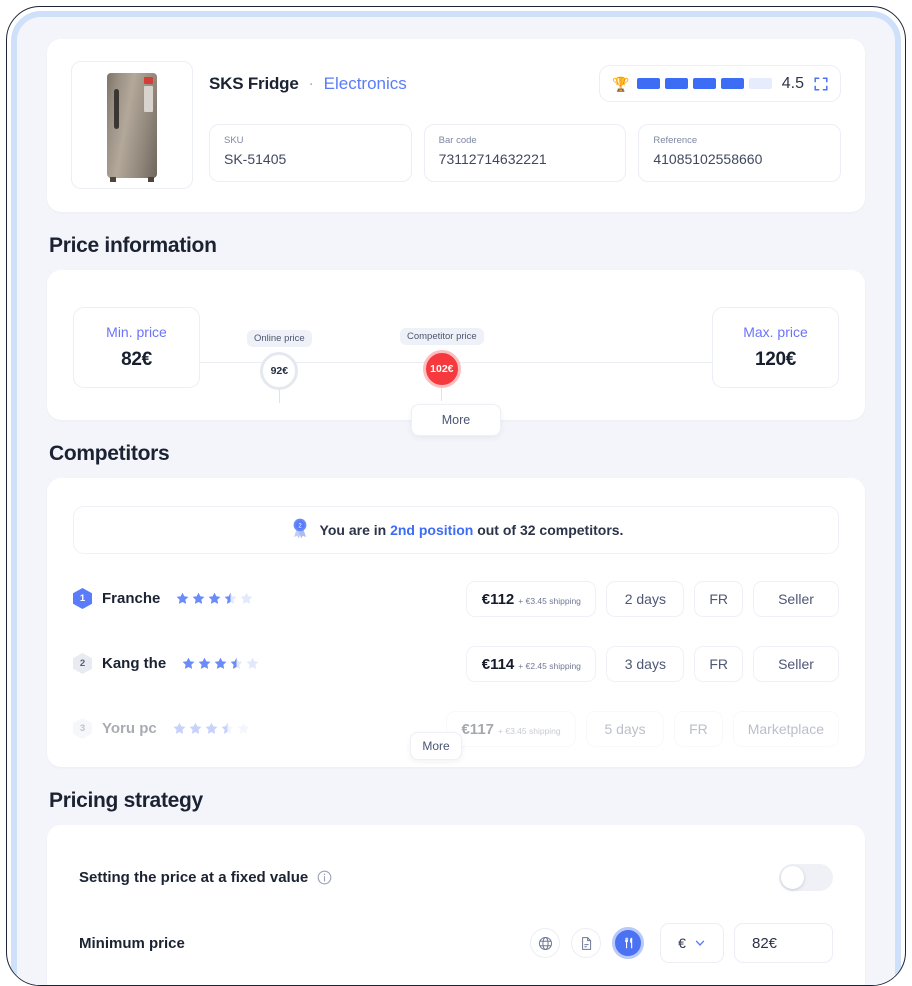 This screenshot has width=912, height=986. What do you see at coordinates (254, 83) in the screenshot?
I see `page-title: SKS Fridge` at bounding box center [254, 83].